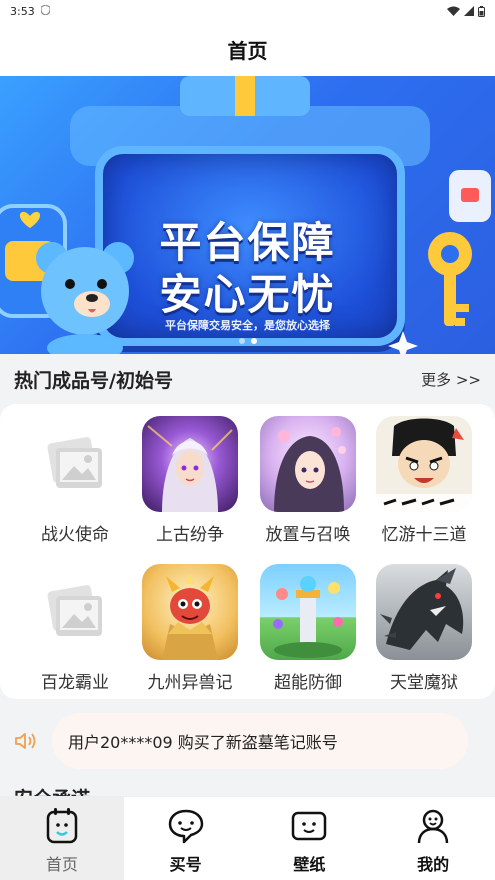 This screenshot has height=880, width=495. I want to click on banner-subtitle: 平台保障交易安全，是您放心选择, so click(247, 325).